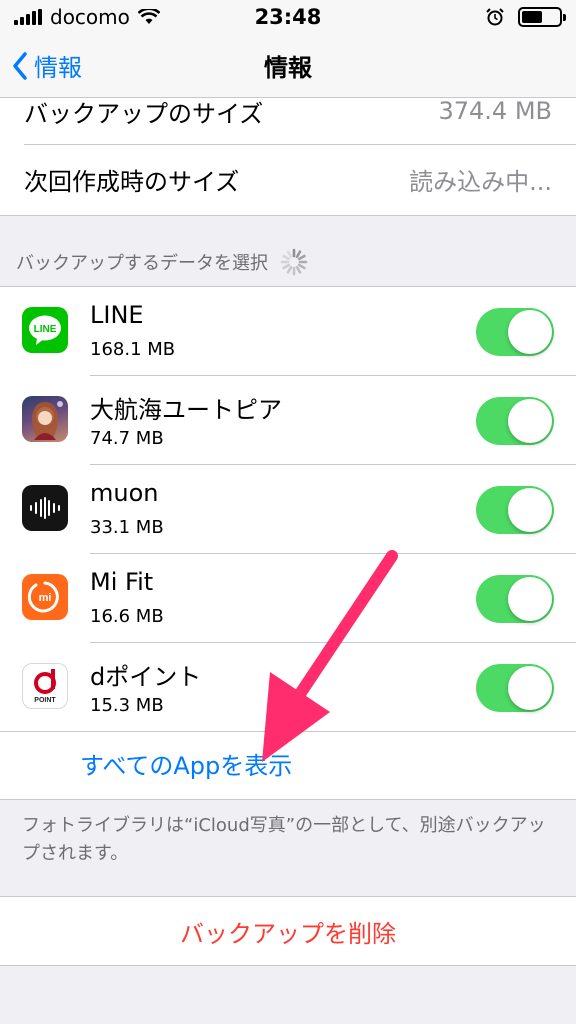 The height and width of the screenshot is (1024, 576). I want to click on line-icon-text: LINE, so click(45, 329).